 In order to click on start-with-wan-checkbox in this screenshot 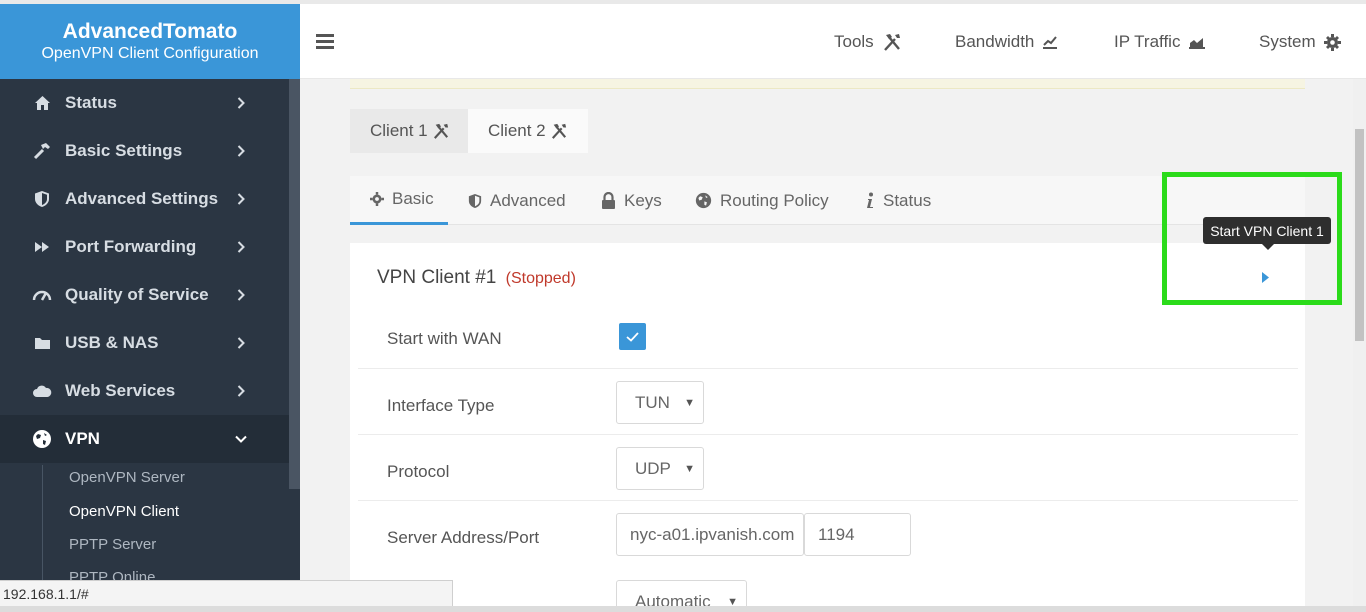, I will do `click(632, 336)`.